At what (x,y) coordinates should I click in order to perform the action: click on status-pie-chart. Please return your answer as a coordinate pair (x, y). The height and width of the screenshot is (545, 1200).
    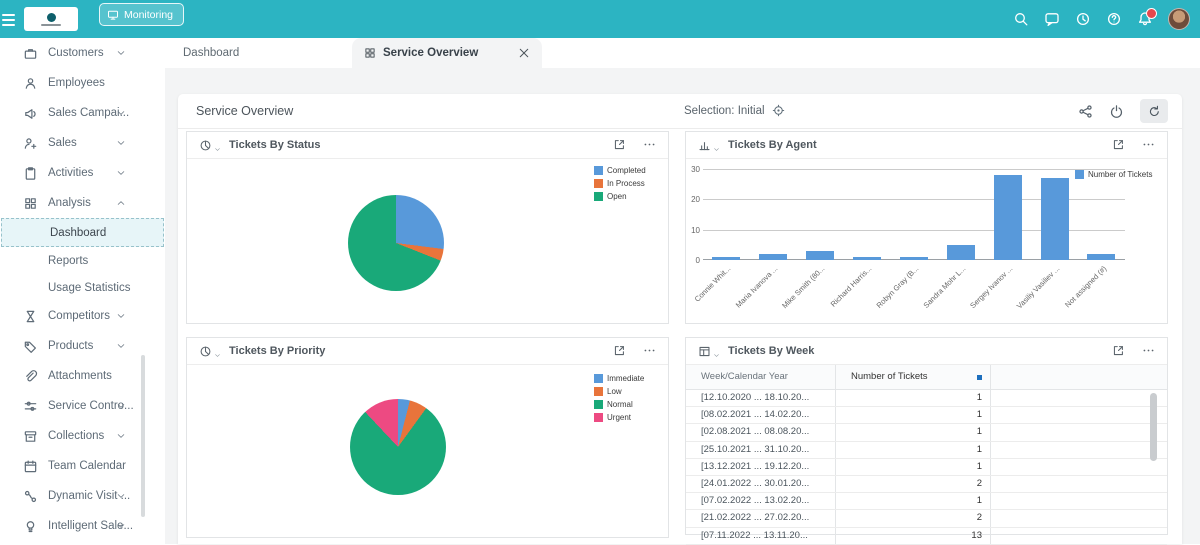
    Looking at the image, I should click on (396, 243).